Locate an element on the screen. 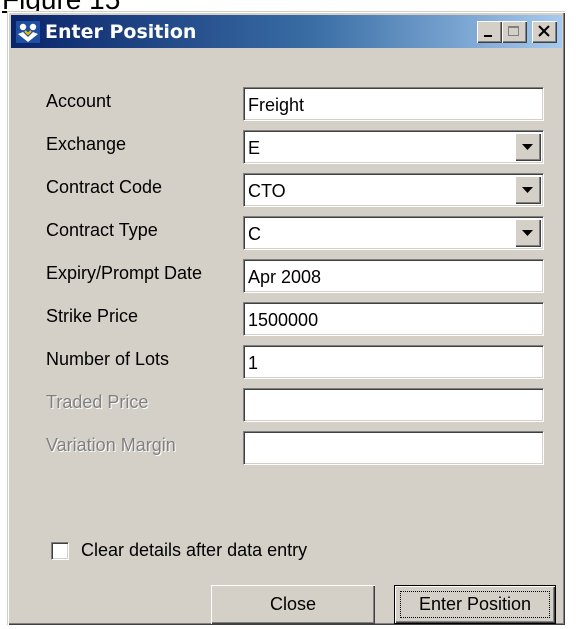  number-of-lots-label: Number of Lots is located at coordinates (108, 359).